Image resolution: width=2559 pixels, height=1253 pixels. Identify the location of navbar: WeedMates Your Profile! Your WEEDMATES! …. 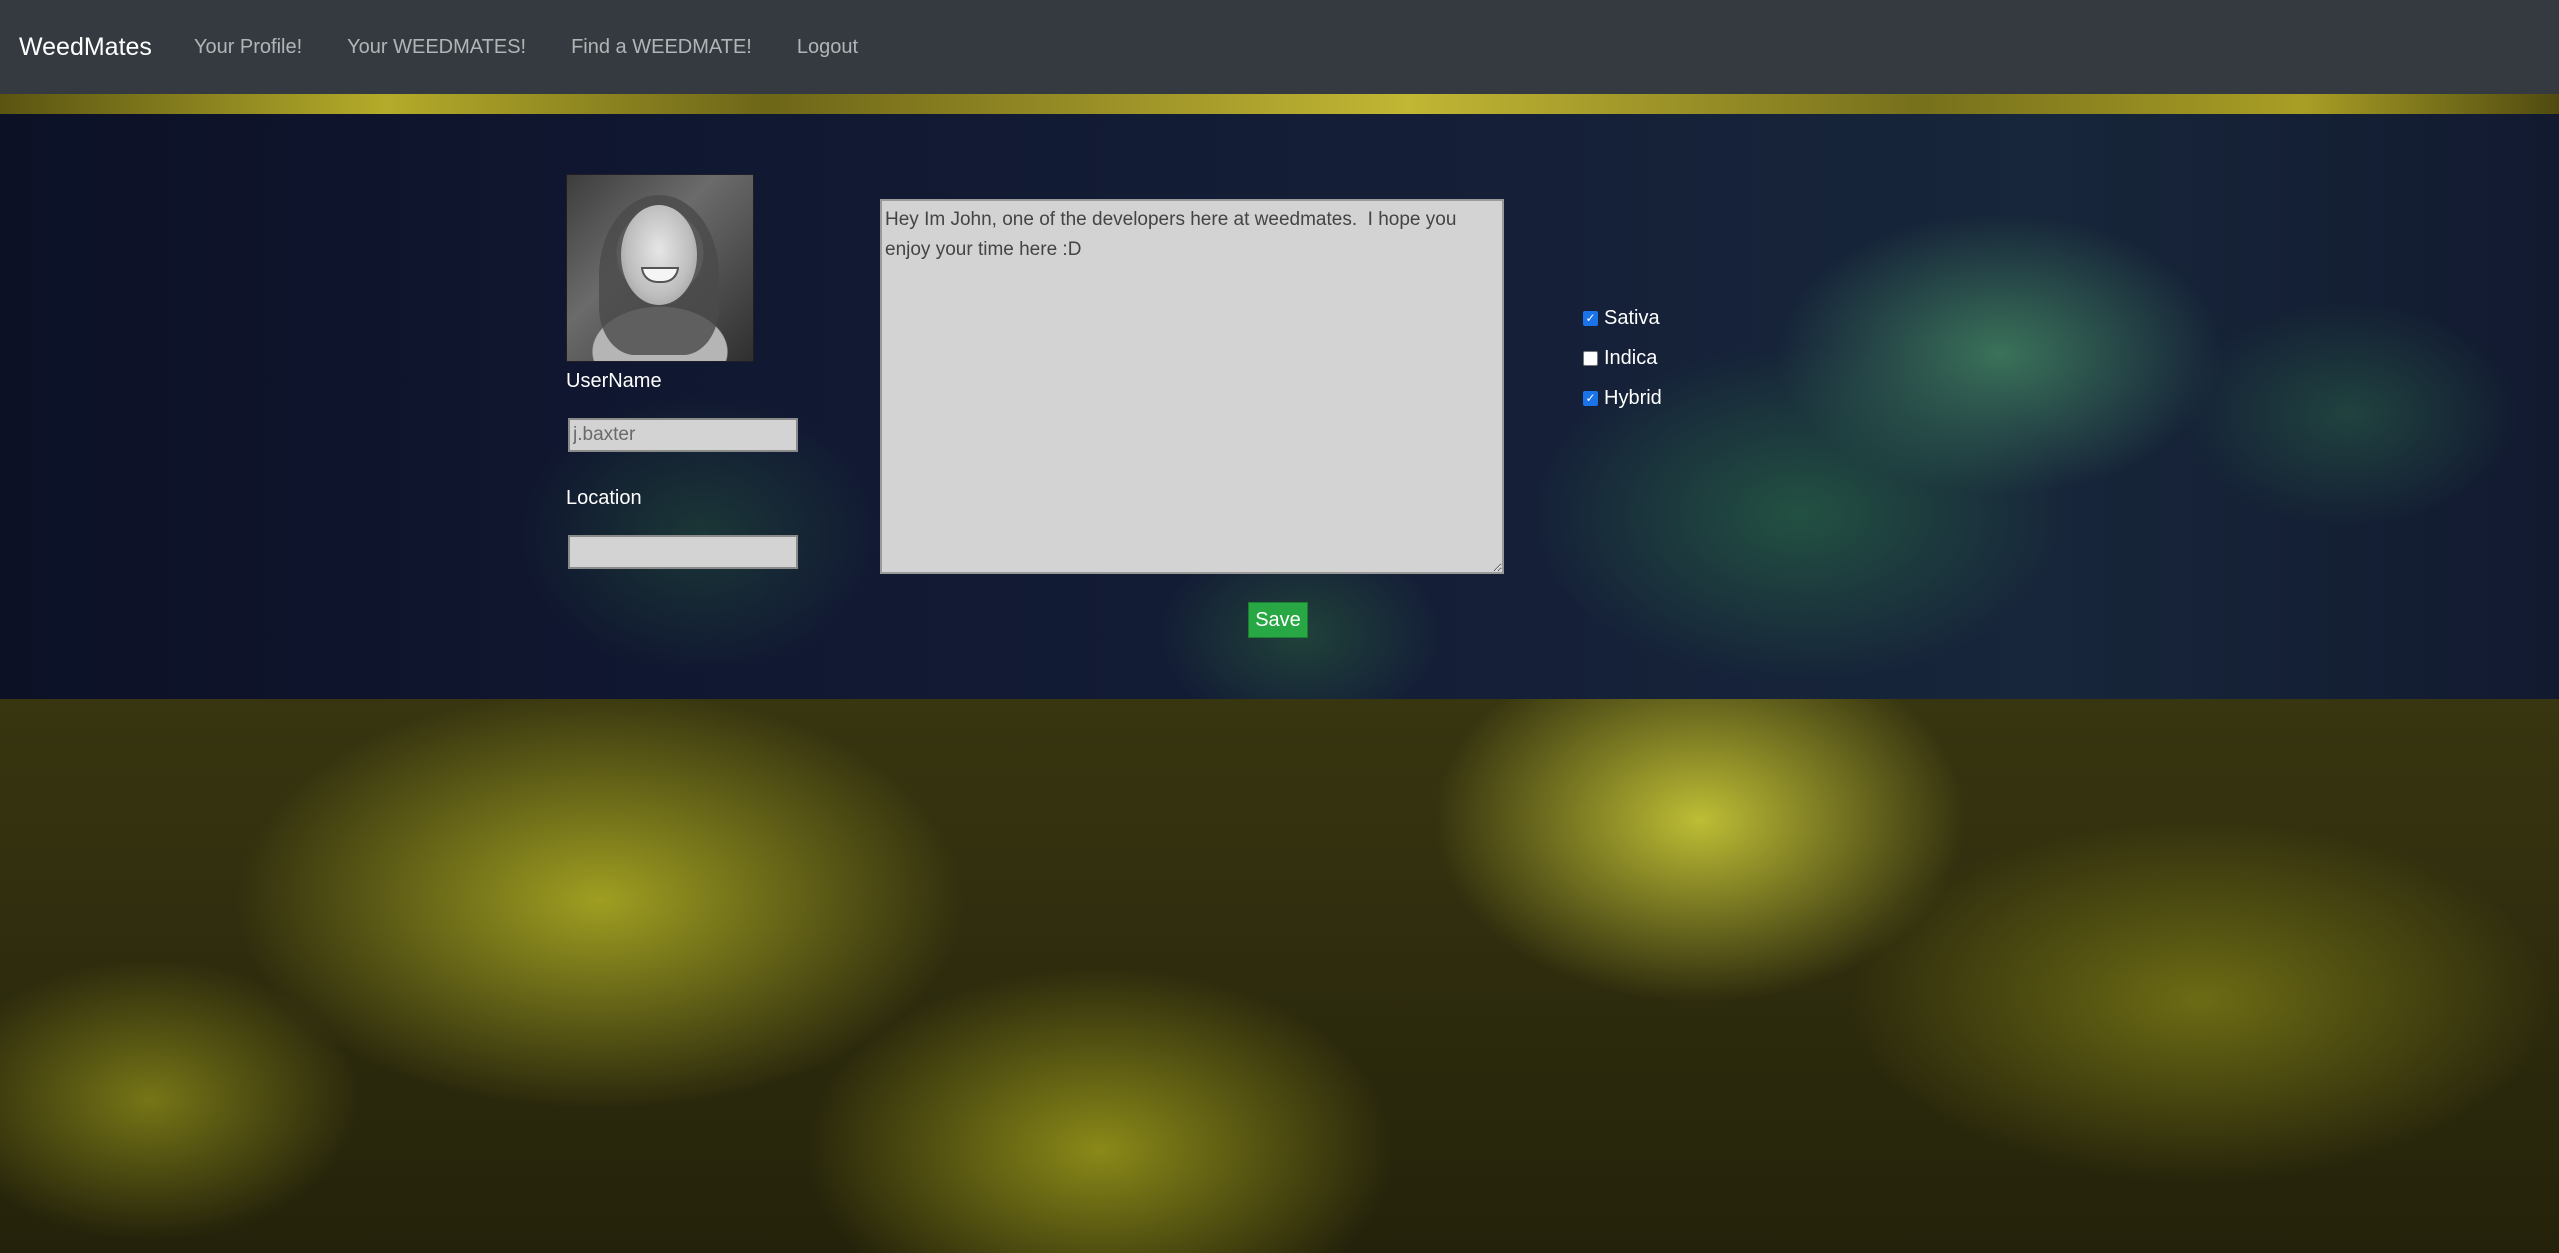
(1279, 47).